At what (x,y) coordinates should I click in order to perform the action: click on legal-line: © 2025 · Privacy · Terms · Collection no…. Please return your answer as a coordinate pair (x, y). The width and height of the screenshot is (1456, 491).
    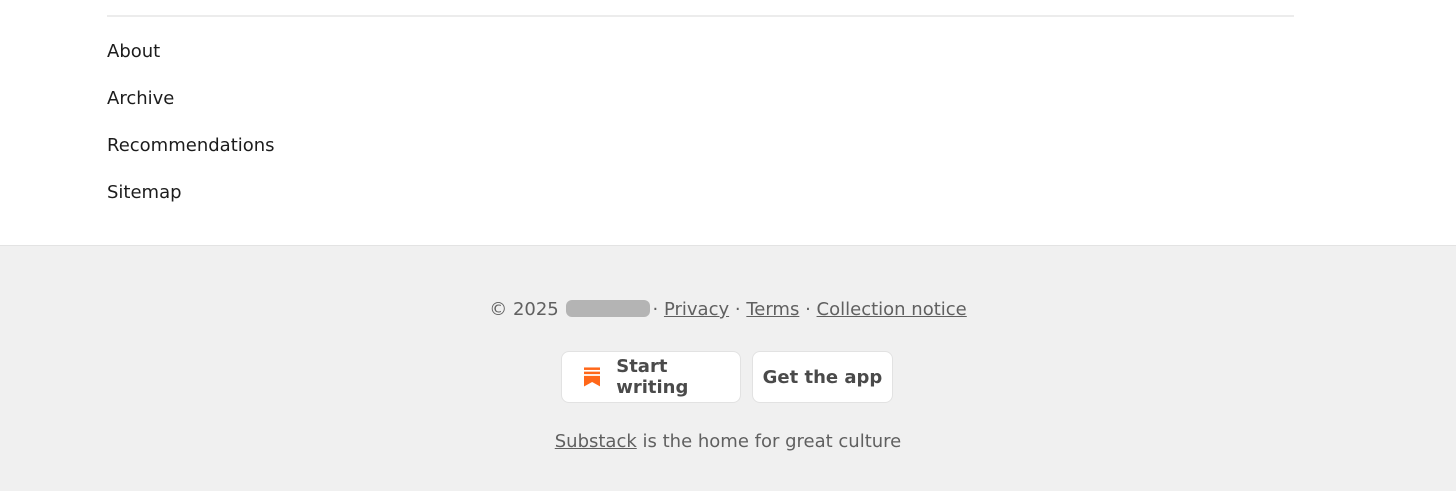
    Looking at the image, I should click on (728, 309).